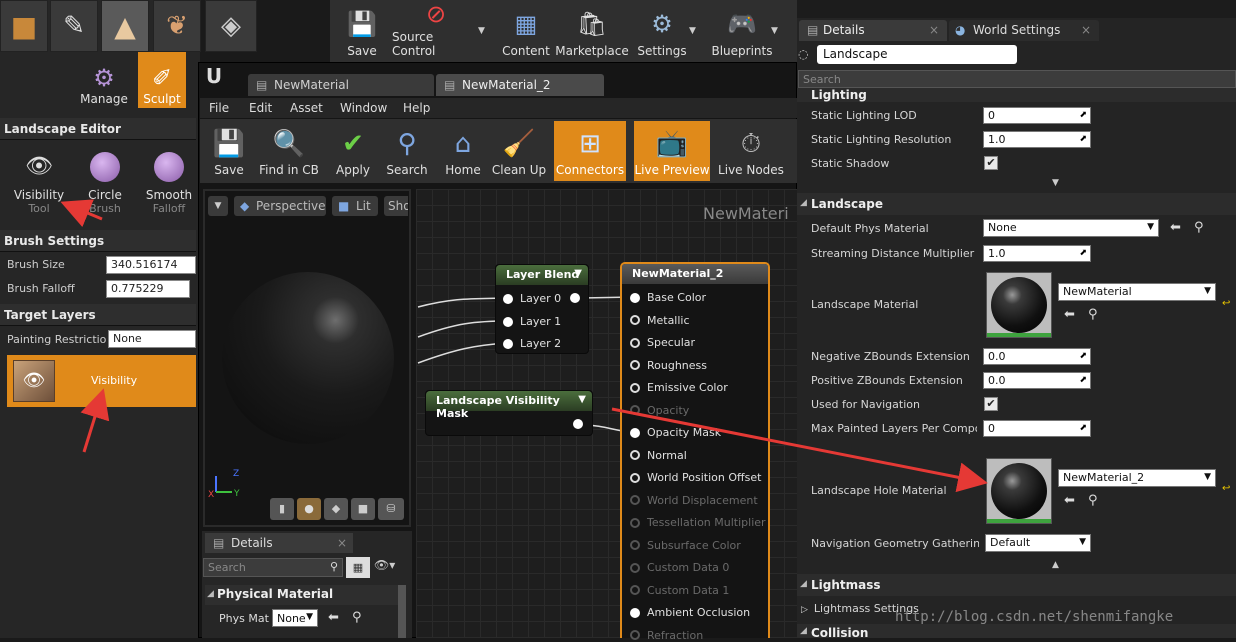 This screenshot has width=1236, height=642. What do you see at coordinates (81, 213) in the screenshot?
I see `arrow-to-visibility-tool` at bounding box center [81, 213].